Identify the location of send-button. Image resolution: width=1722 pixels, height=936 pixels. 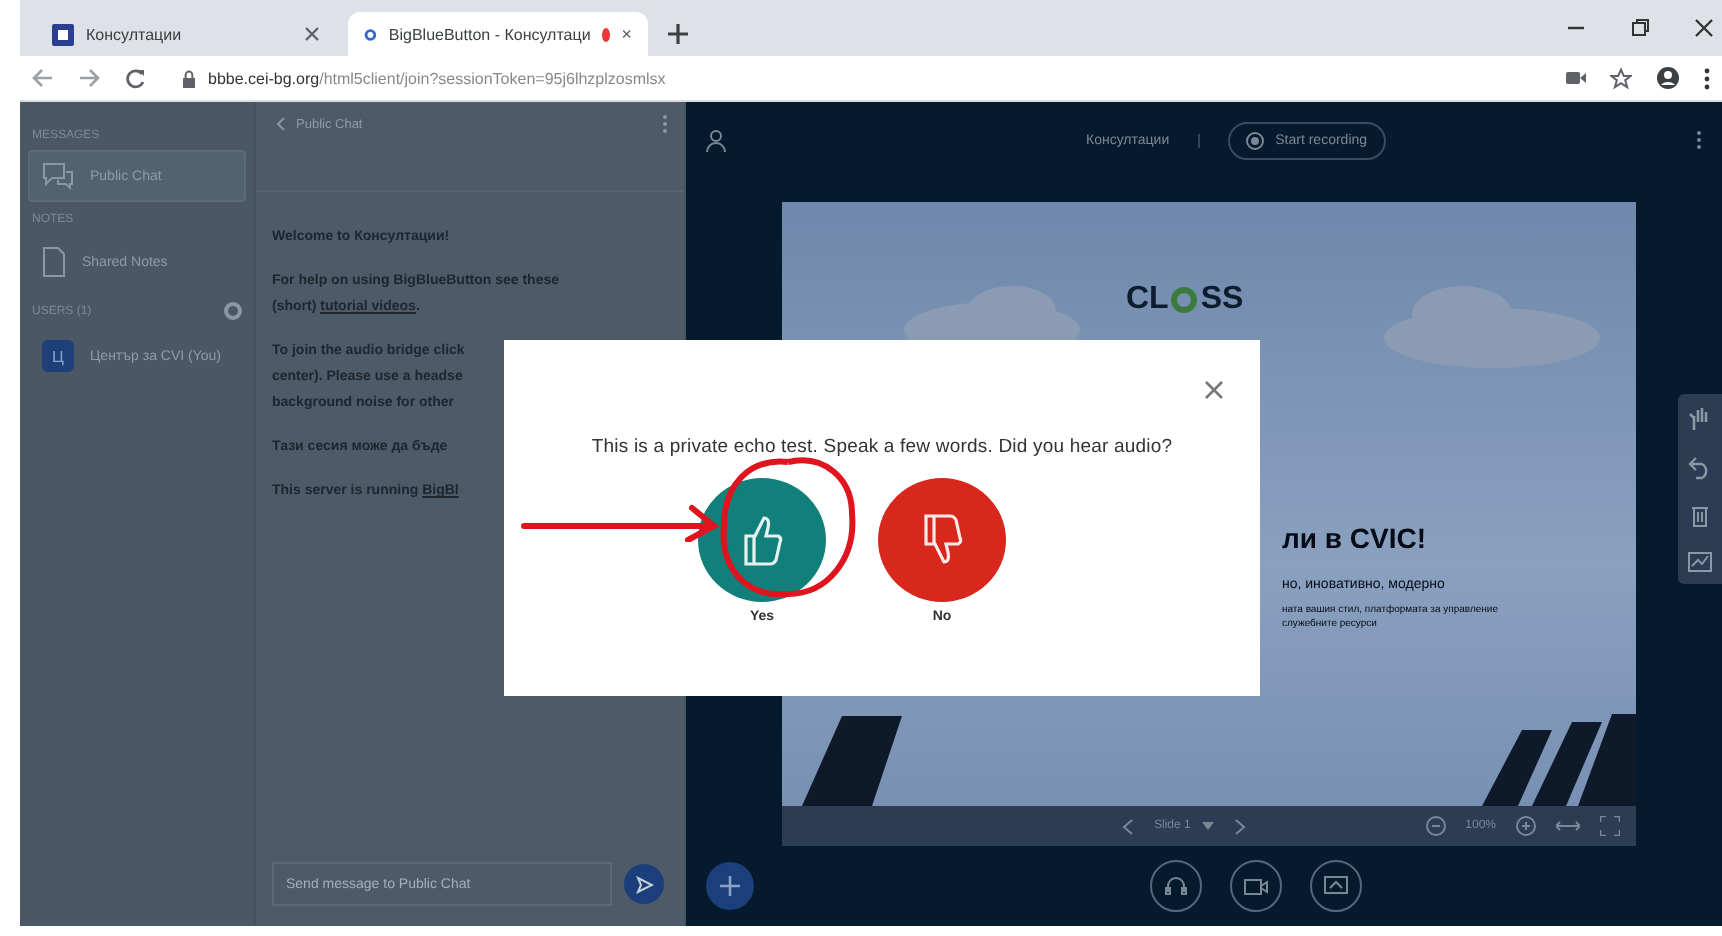
(644, 884).